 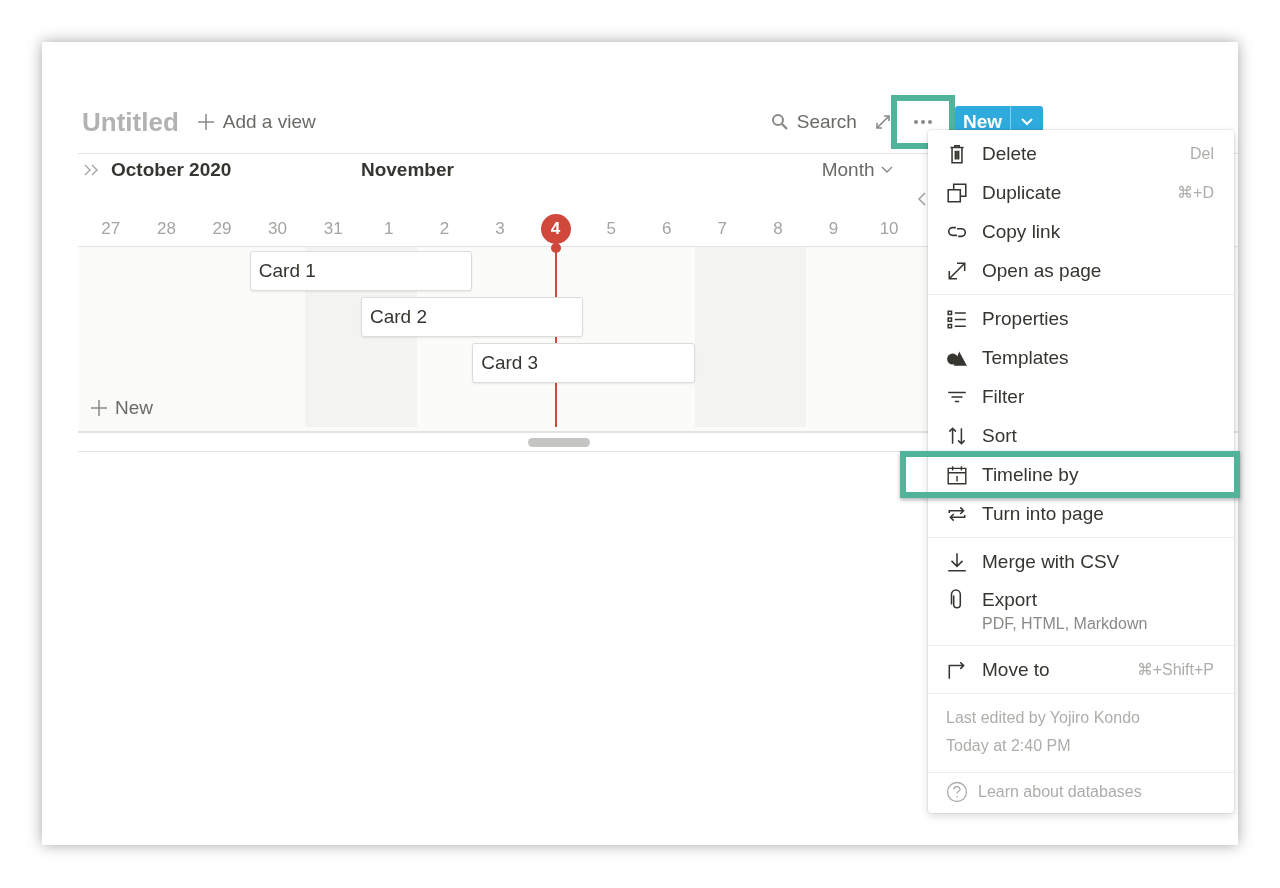 I want to click on day-label: 7, so click(x=722, y=229).